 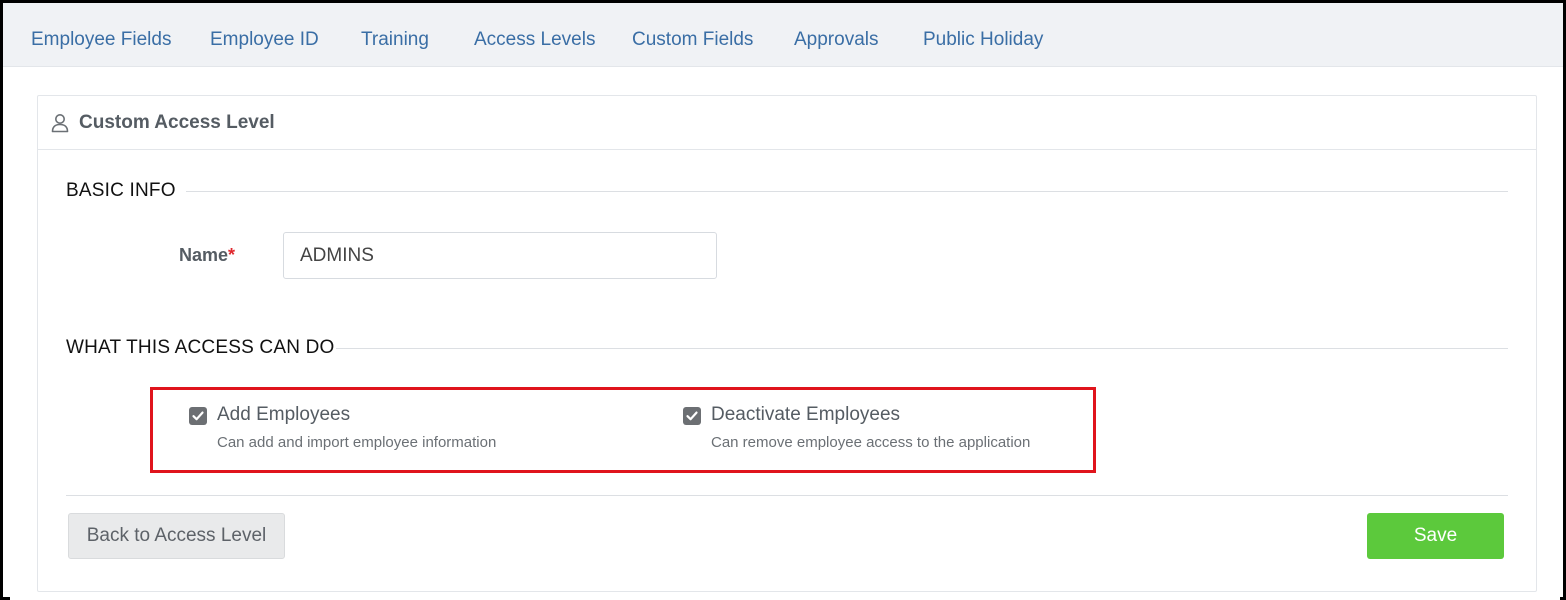 I want to click on add-employees-checkbox, so click(x=198, y=416).